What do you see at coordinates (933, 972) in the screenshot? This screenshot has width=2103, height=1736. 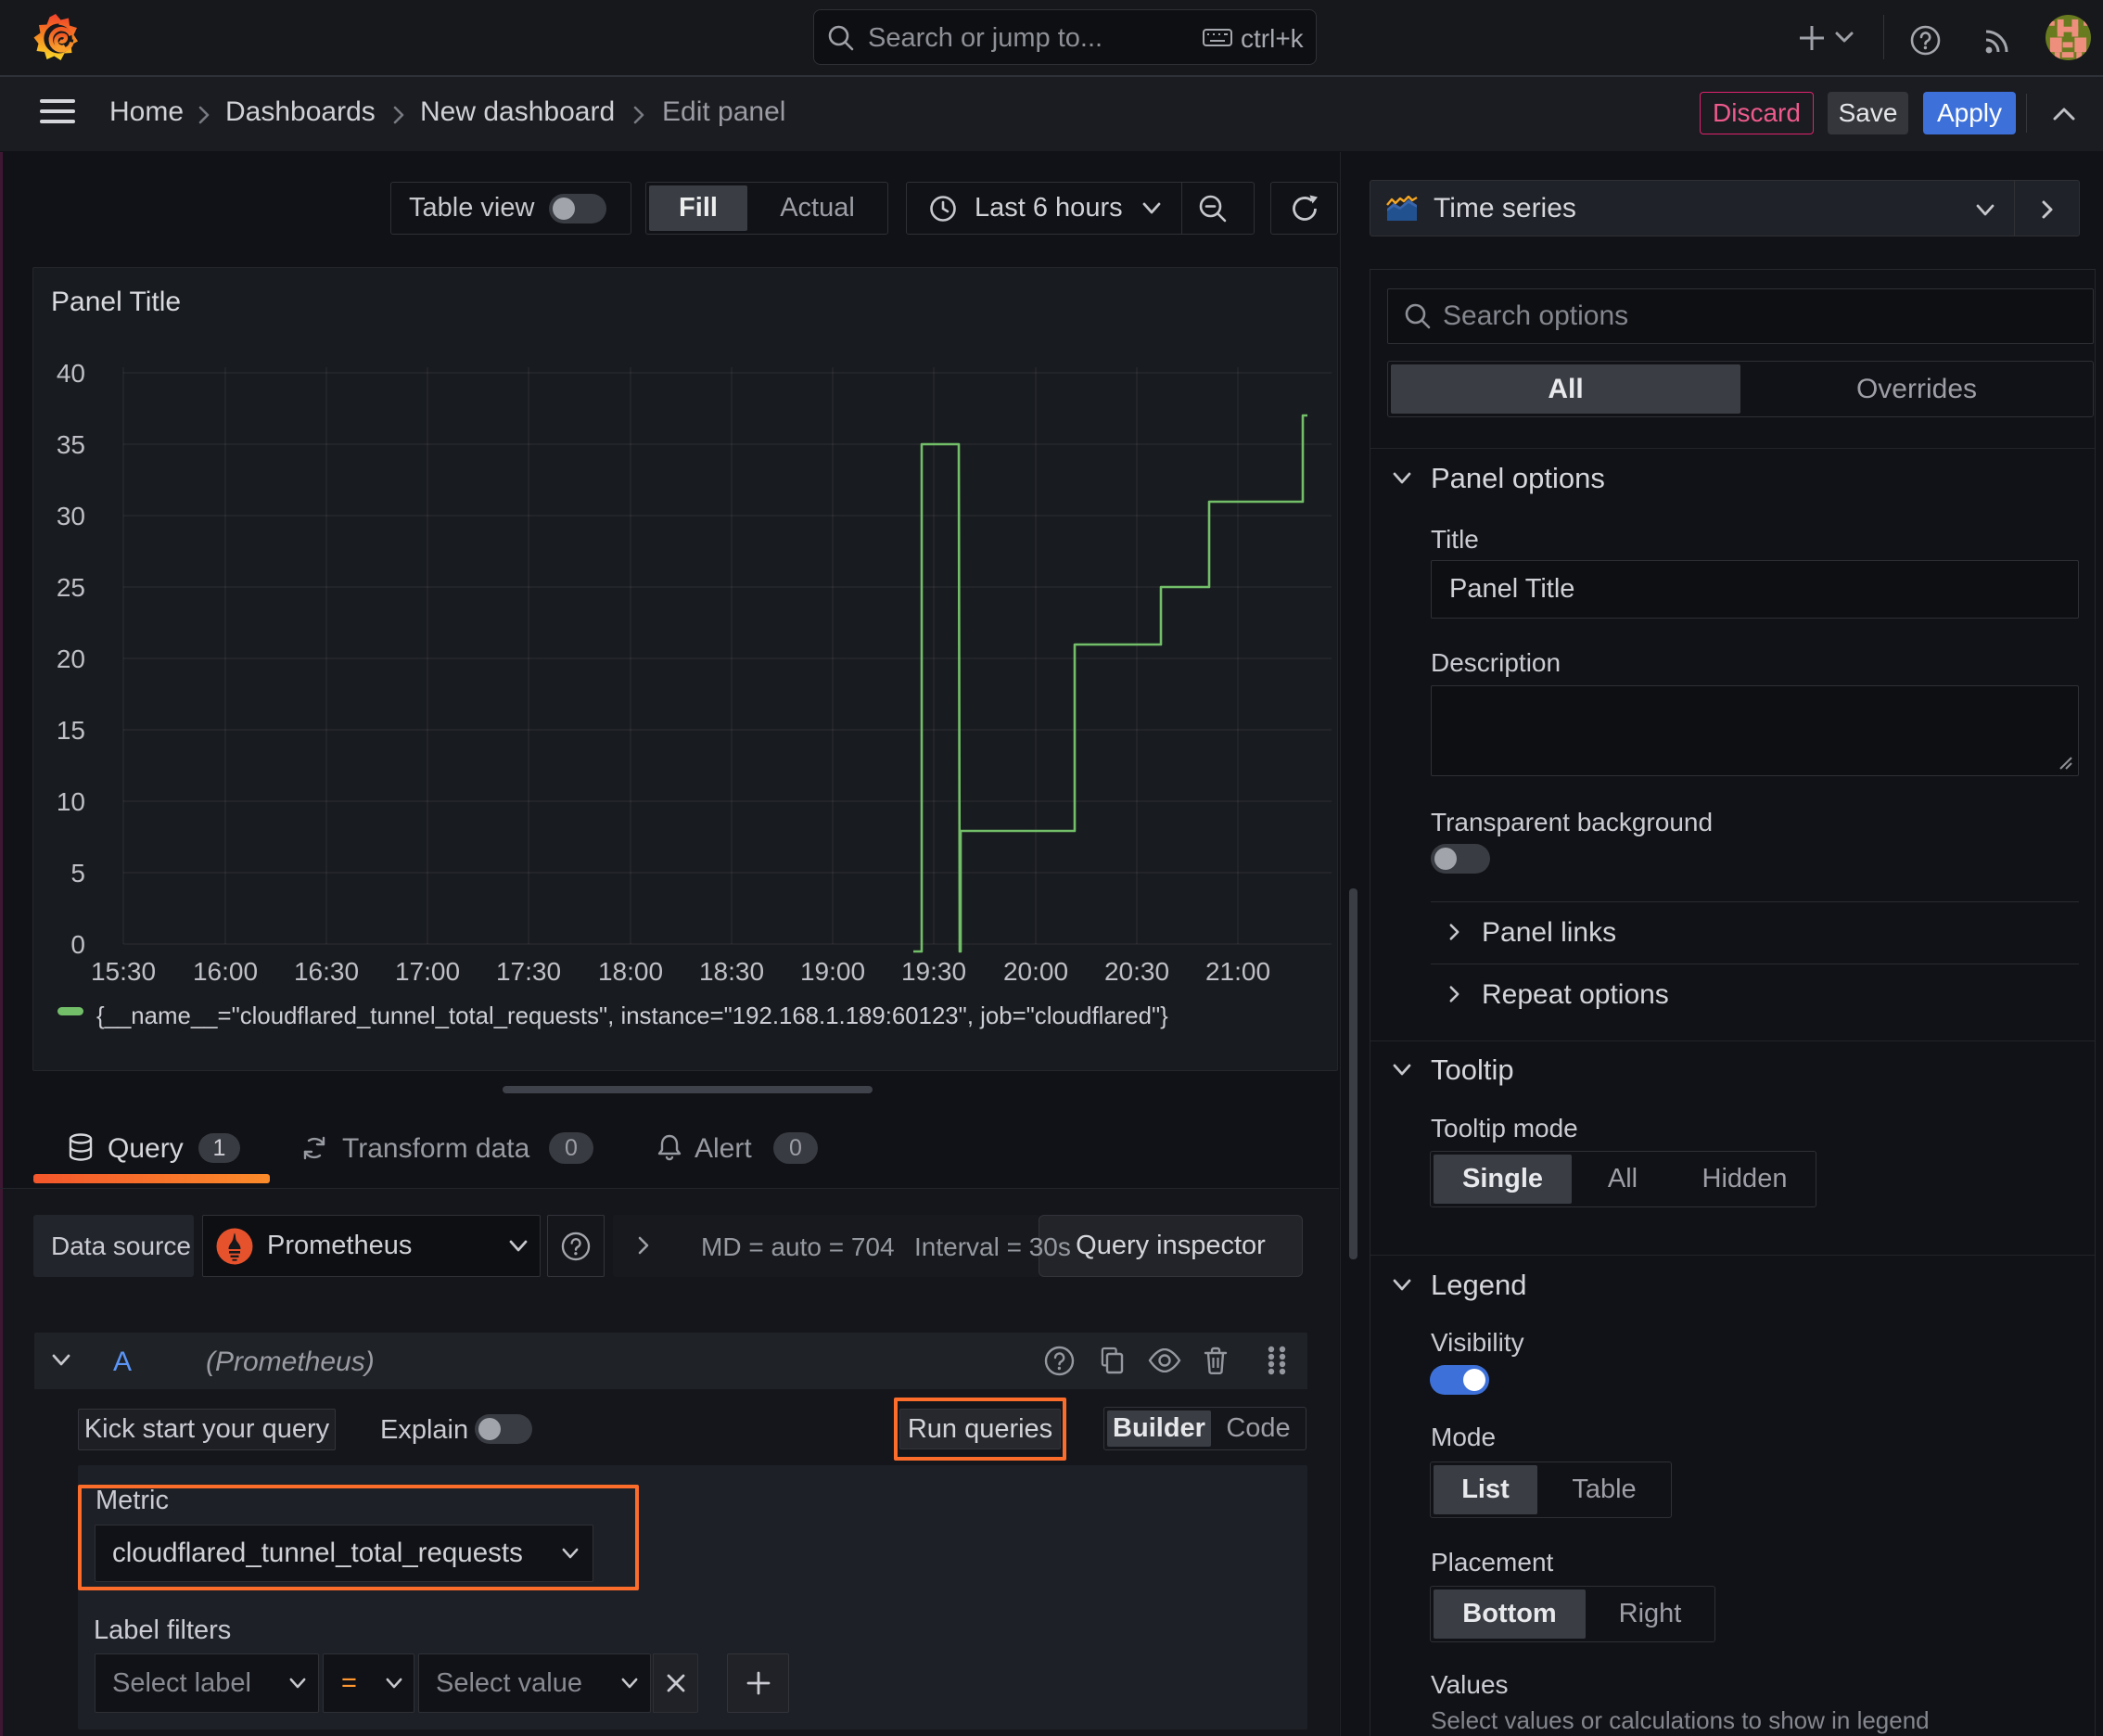 I see `svg-text: 19:30` at bounding box center [933, 972].